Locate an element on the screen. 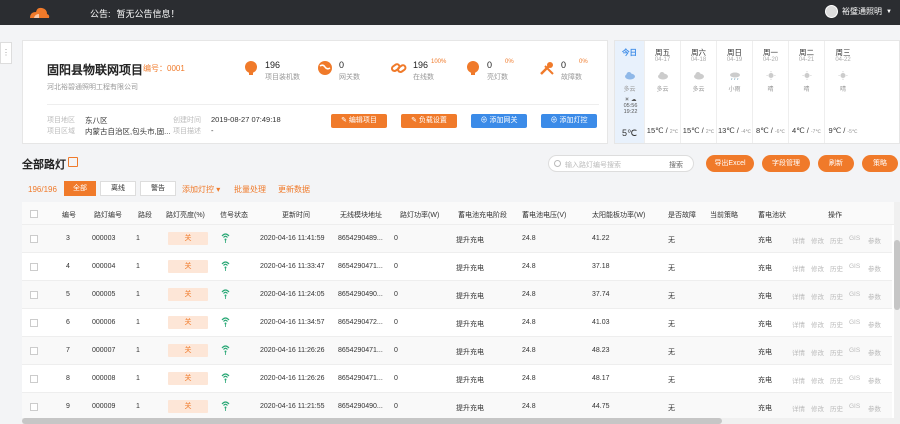 This screenshot has height=424, width=900. user-menu: 裕璧通照明 ▼ is located at coordinates (858, 11).